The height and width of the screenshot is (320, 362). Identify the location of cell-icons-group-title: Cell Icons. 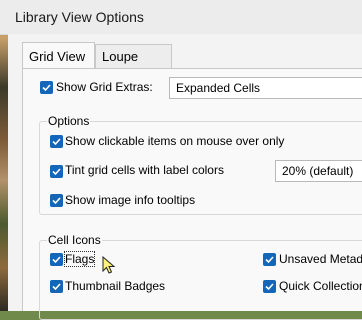
(74, 240).